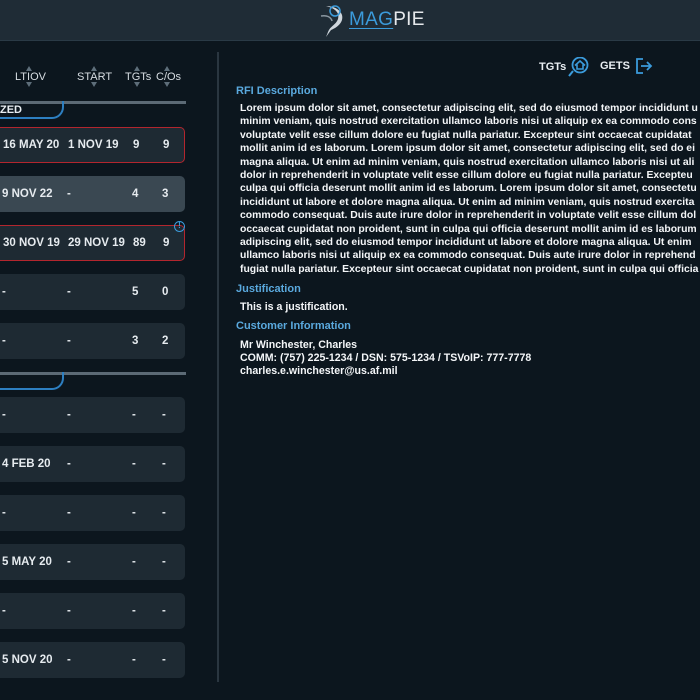 The height and width of the screenshot is (700, 700). Describe the element at coordinates (31, 243) in the screenshot. I see `row-ltiov: 30 NOV 19` at that location.